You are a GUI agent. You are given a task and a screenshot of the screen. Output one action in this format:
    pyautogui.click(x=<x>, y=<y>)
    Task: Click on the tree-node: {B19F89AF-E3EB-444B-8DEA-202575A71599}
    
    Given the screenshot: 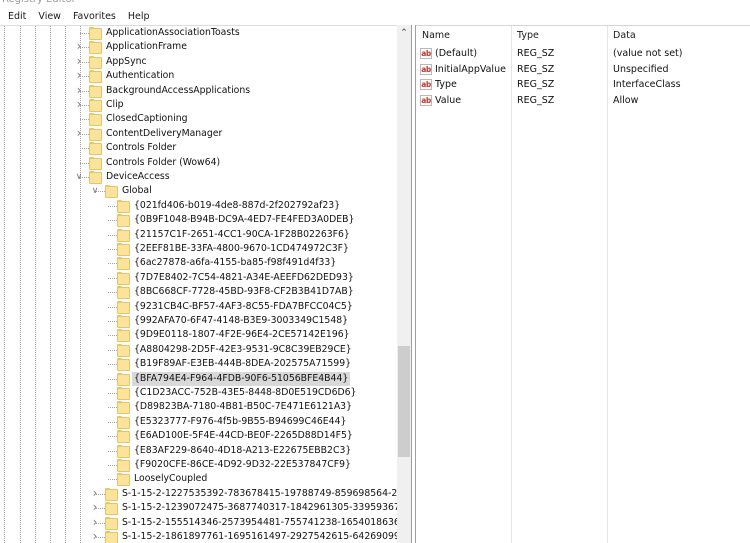 What is the action you would take?
    pyautogui.click(x=198, y=364)
    